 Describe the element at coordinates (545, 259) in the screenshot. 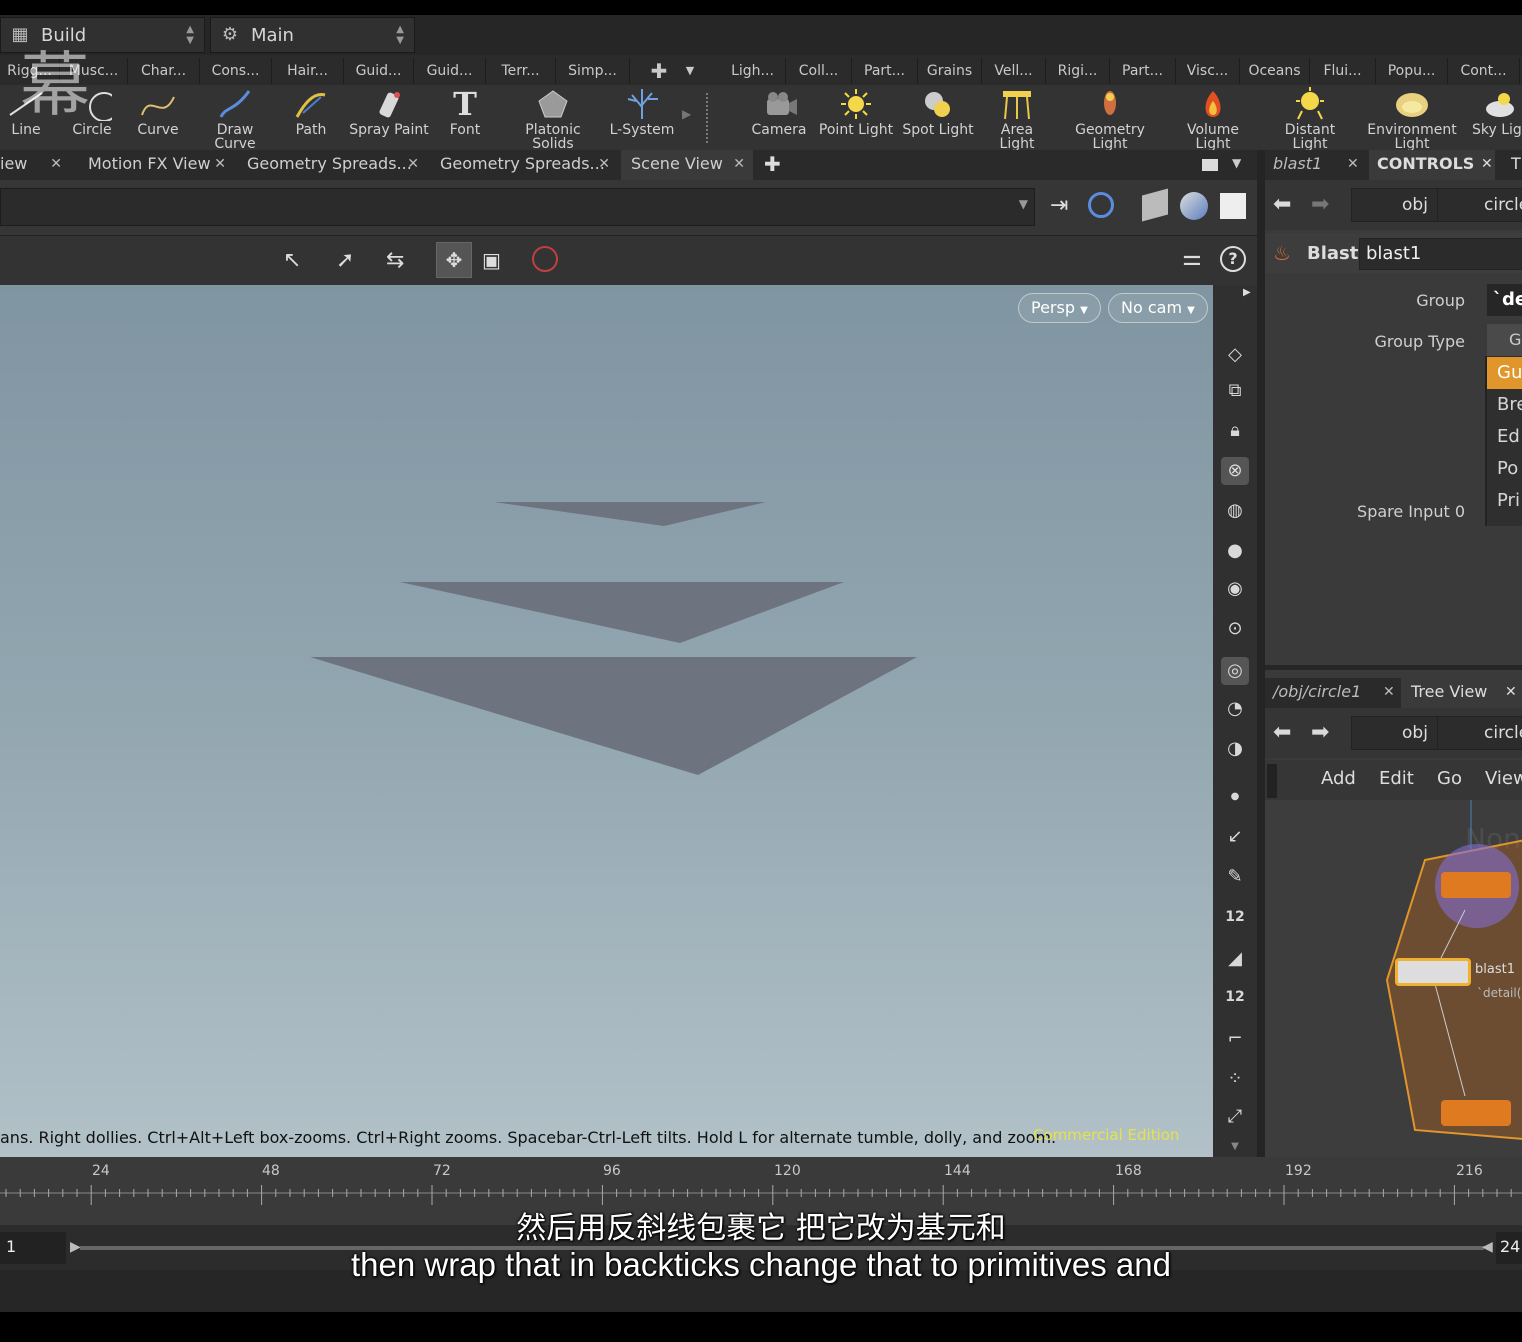

I see `stop-icon` at that location.